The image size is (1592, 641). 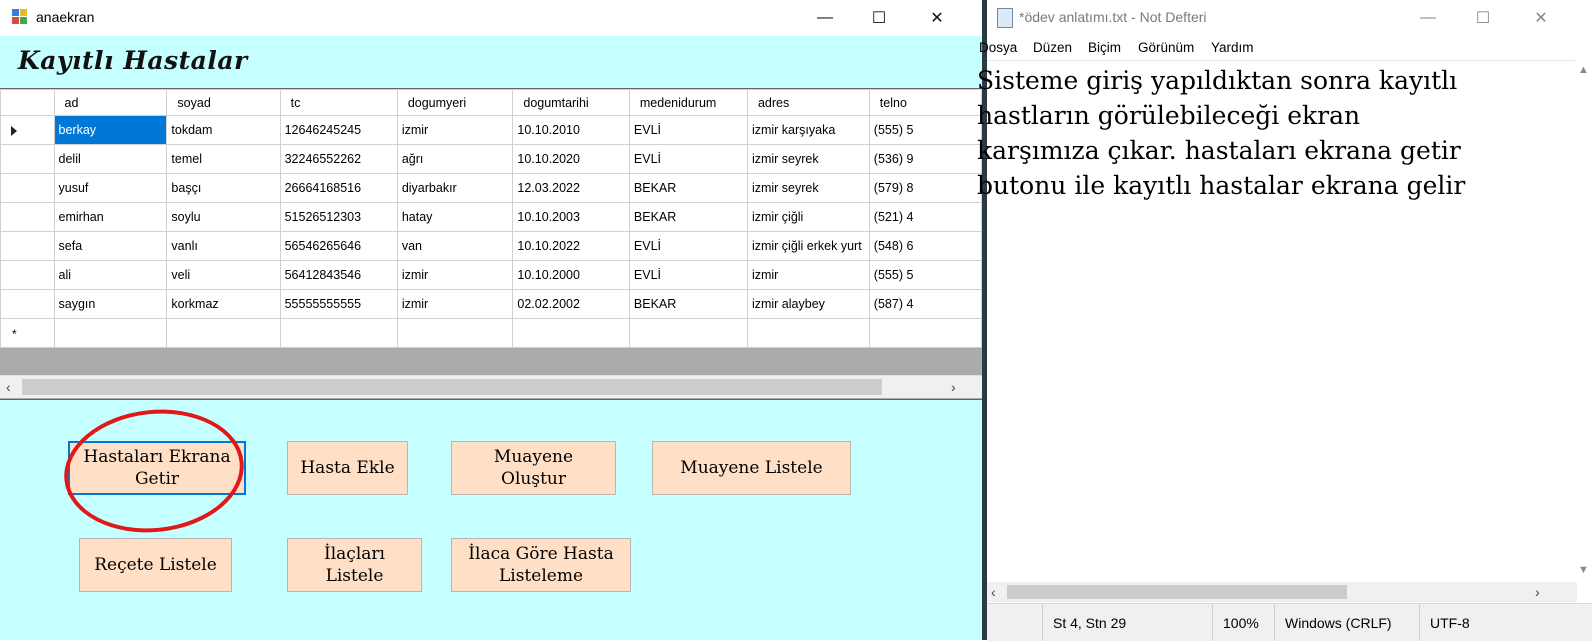 I want to click on cell-tc: 51526512303, so click(x=338, y=217).